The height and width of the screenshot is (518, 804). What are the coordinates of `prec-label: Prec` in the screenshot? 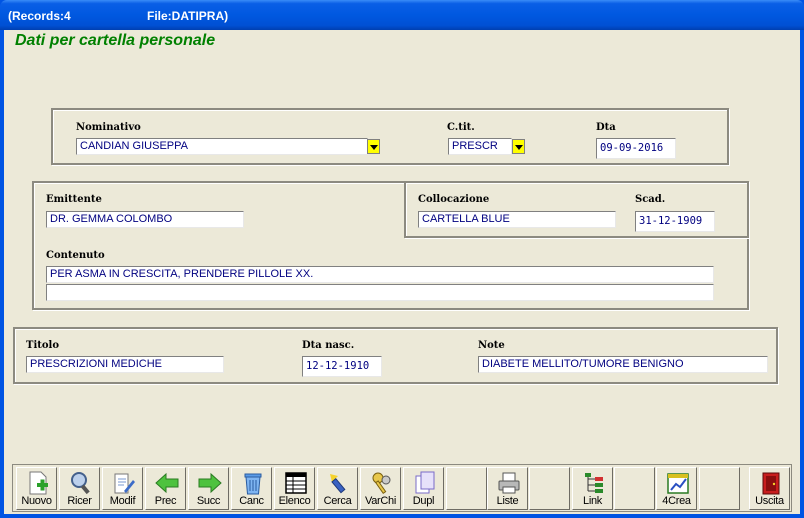 It's located at (165, 501).